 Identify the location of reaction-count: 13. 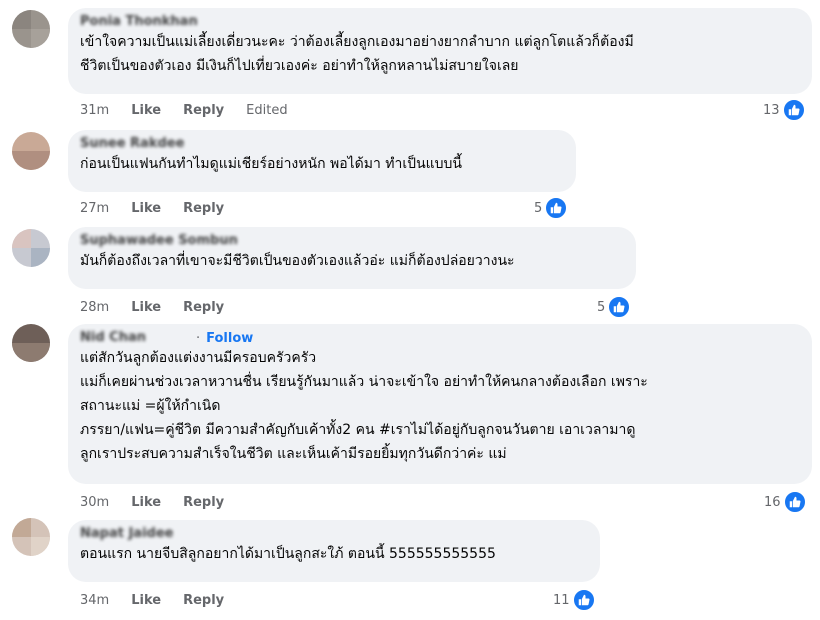
(784, 110).